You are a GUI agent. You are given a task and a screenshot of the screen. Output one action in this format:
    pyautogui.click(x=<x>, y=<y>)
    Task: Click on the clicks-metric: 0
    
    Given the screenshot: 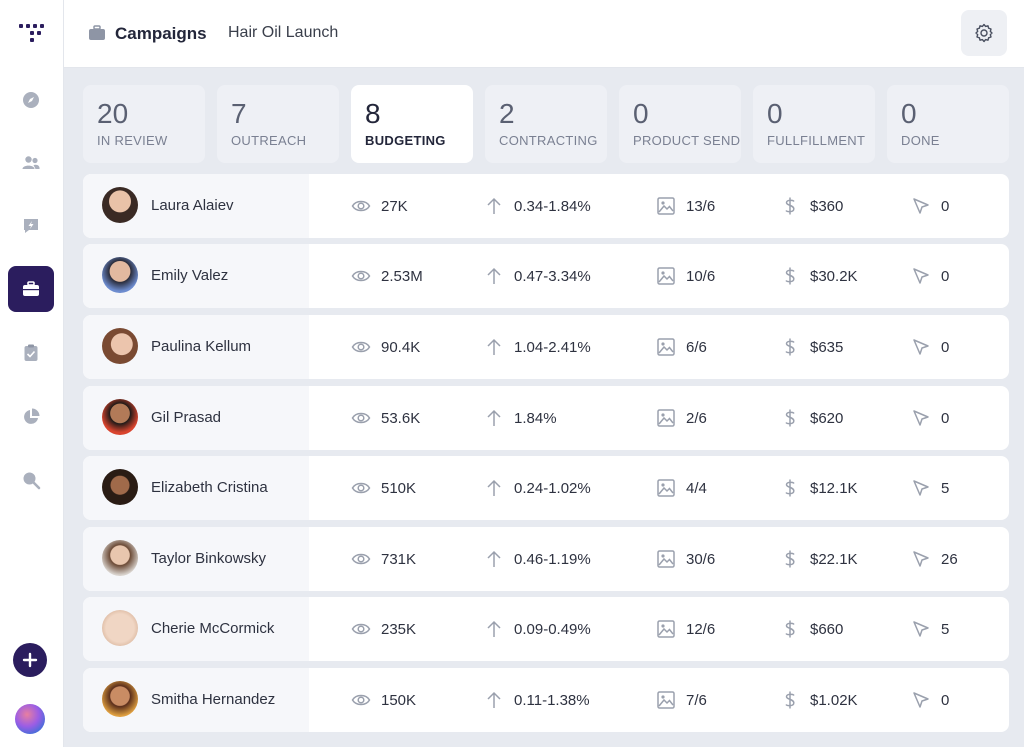 What is the action you would take?
    pyautogui.click(x=930, y=276)
    